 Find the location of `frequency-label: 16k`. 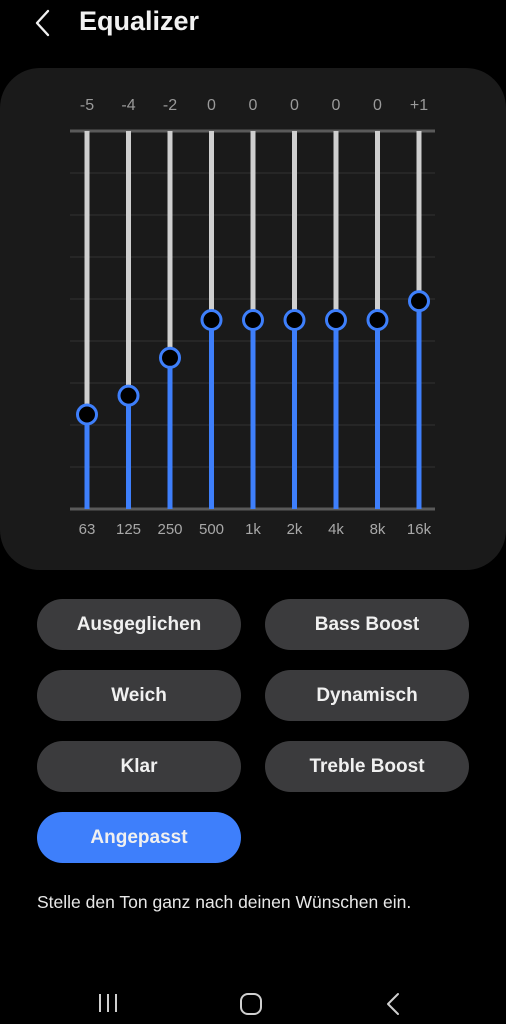

frequency-label: 16k is located at coordinates (419, 529).